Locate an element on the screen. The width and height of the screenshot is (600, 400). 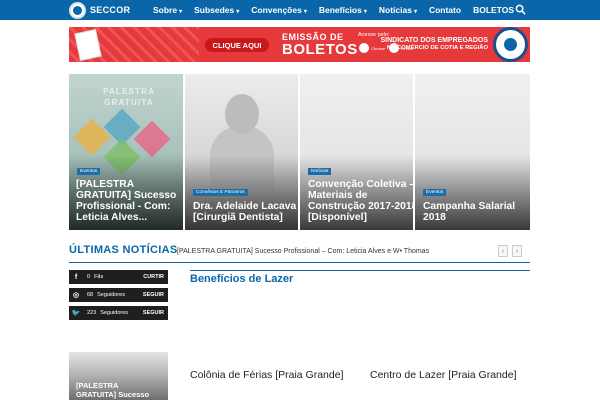
logo-text: SECCOR is located at coordinates (110, 10).